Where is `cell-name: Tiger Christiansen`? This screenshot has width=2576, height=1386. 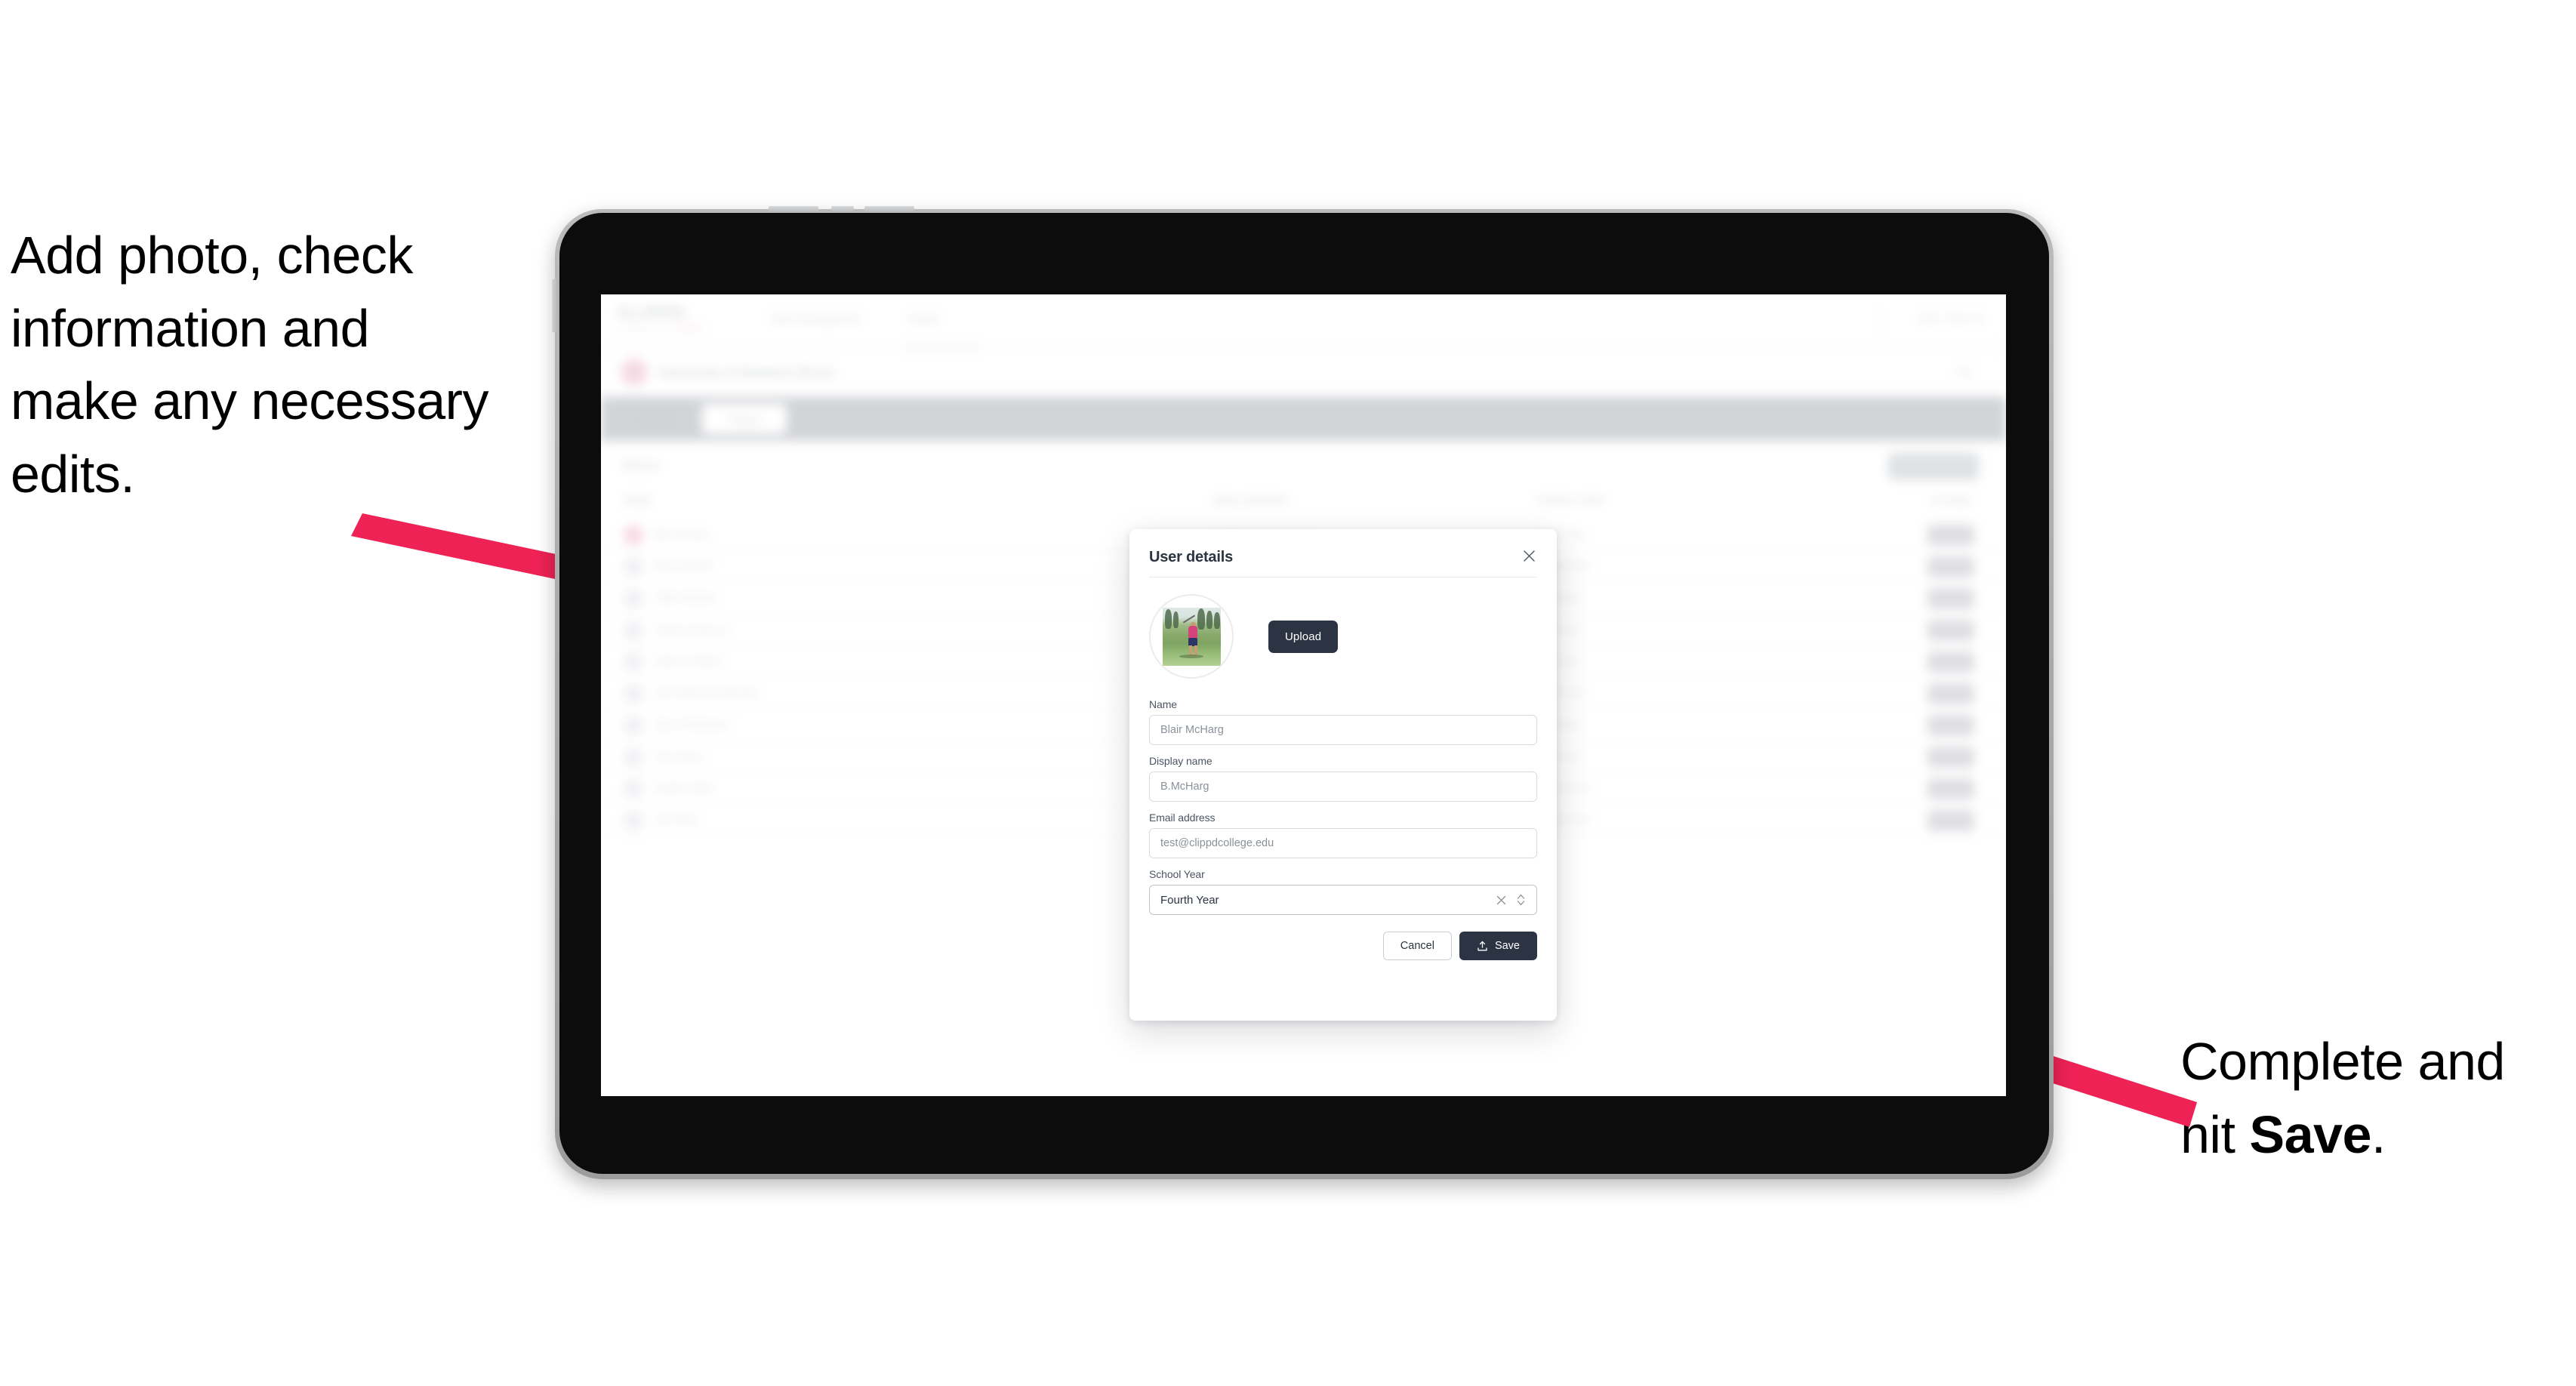
cell-name: Tiger Christiansen is located at coordinates (692, 724).